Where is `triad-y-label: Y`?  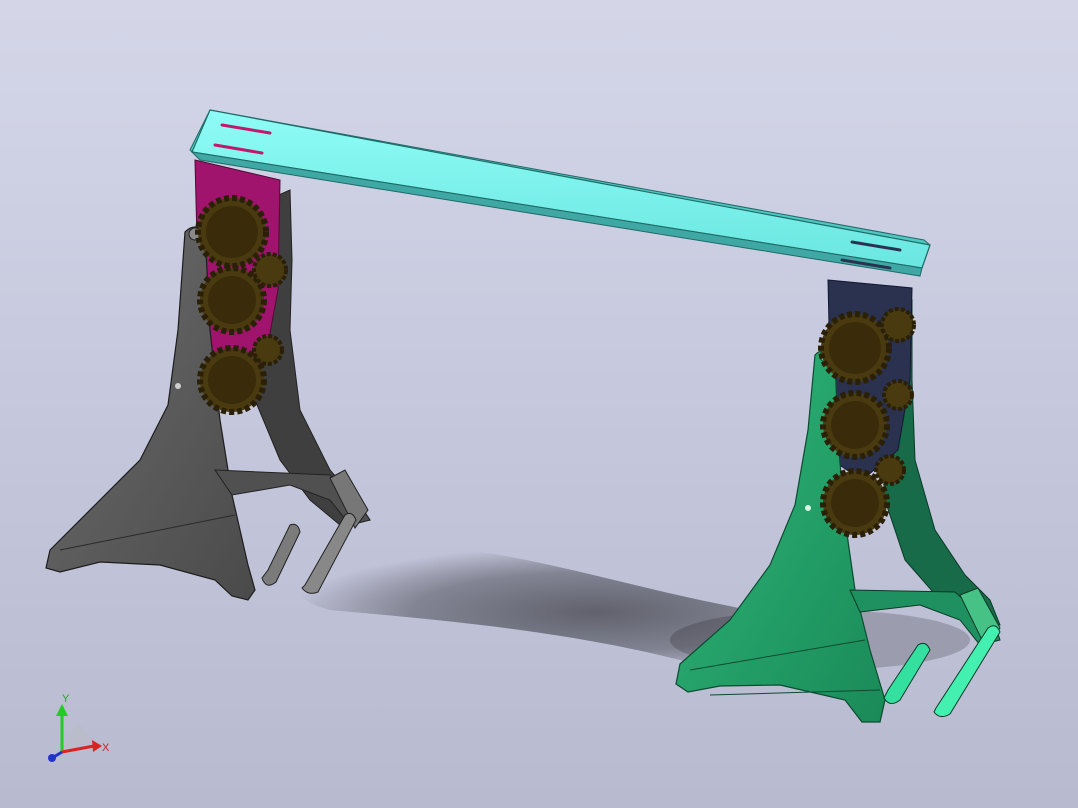 triad-y-label: Y is located at coordinates (66, 699).